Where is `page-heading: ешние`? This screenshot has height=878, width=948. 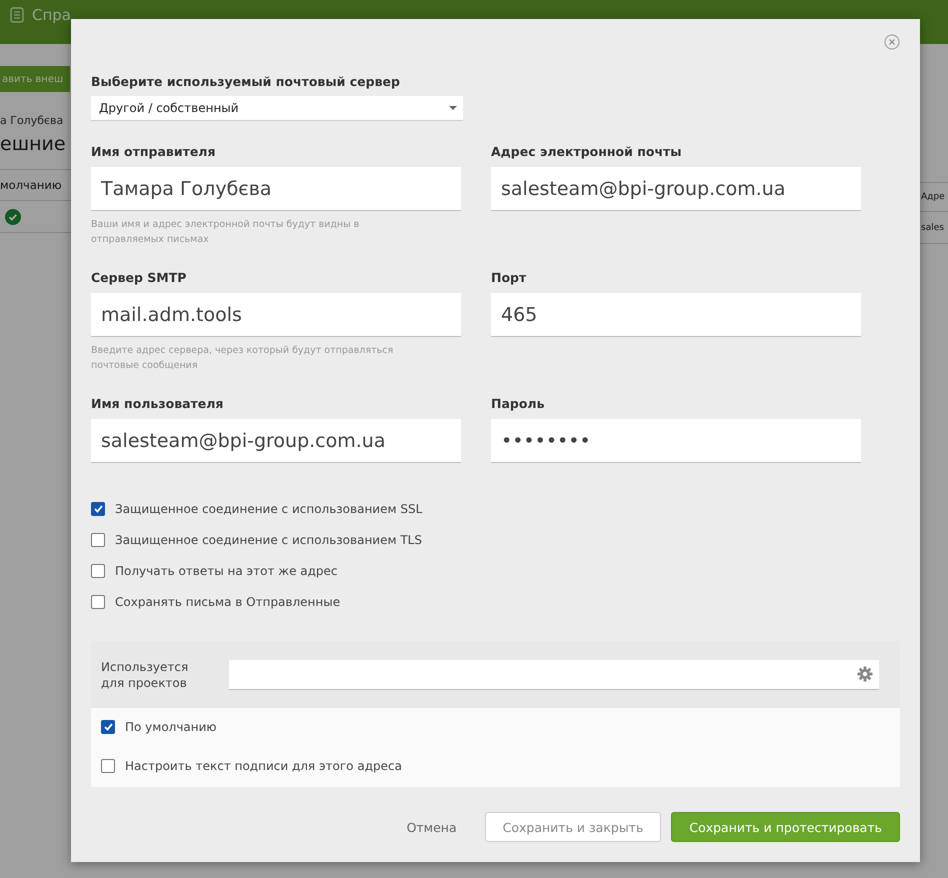 page-heading: ешние is located at coordinates (33, 144).